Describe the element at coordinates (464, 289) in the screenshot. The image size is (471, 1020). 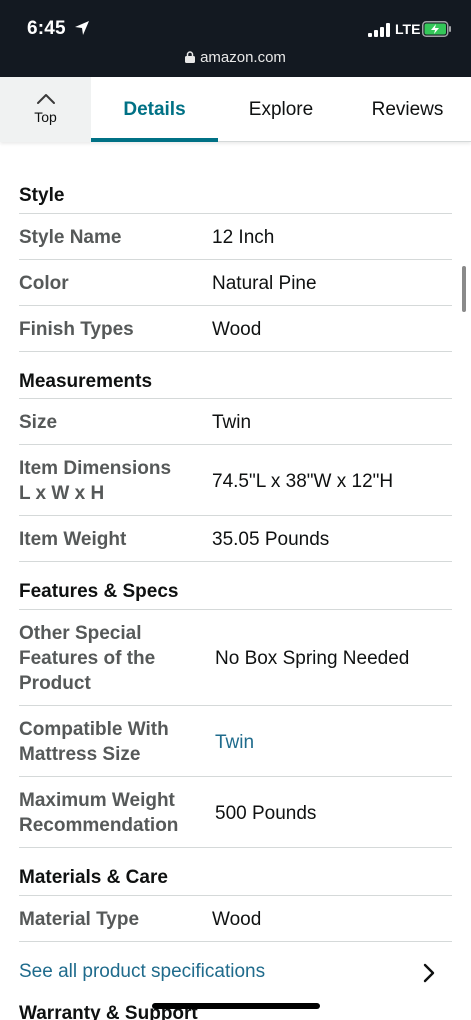
I see `scrollbar` at that location.